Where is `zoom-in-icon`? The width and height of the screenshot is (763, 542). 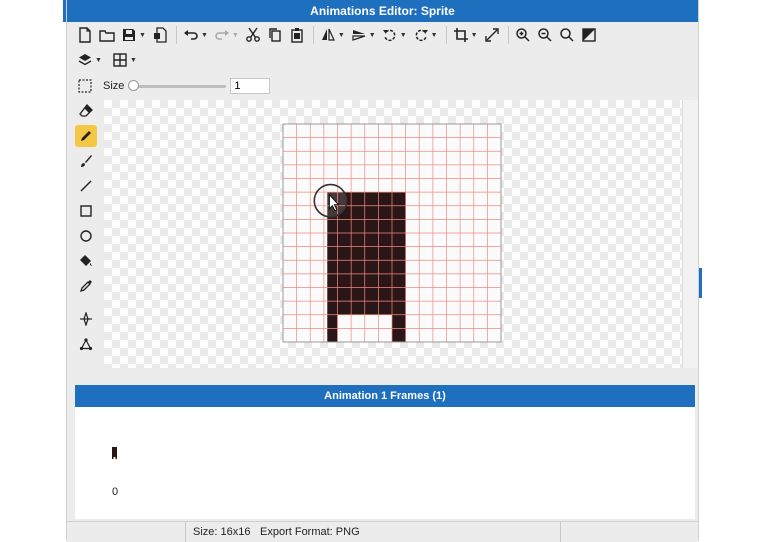 zoom-in-icon is located at coordinates (522, 35).